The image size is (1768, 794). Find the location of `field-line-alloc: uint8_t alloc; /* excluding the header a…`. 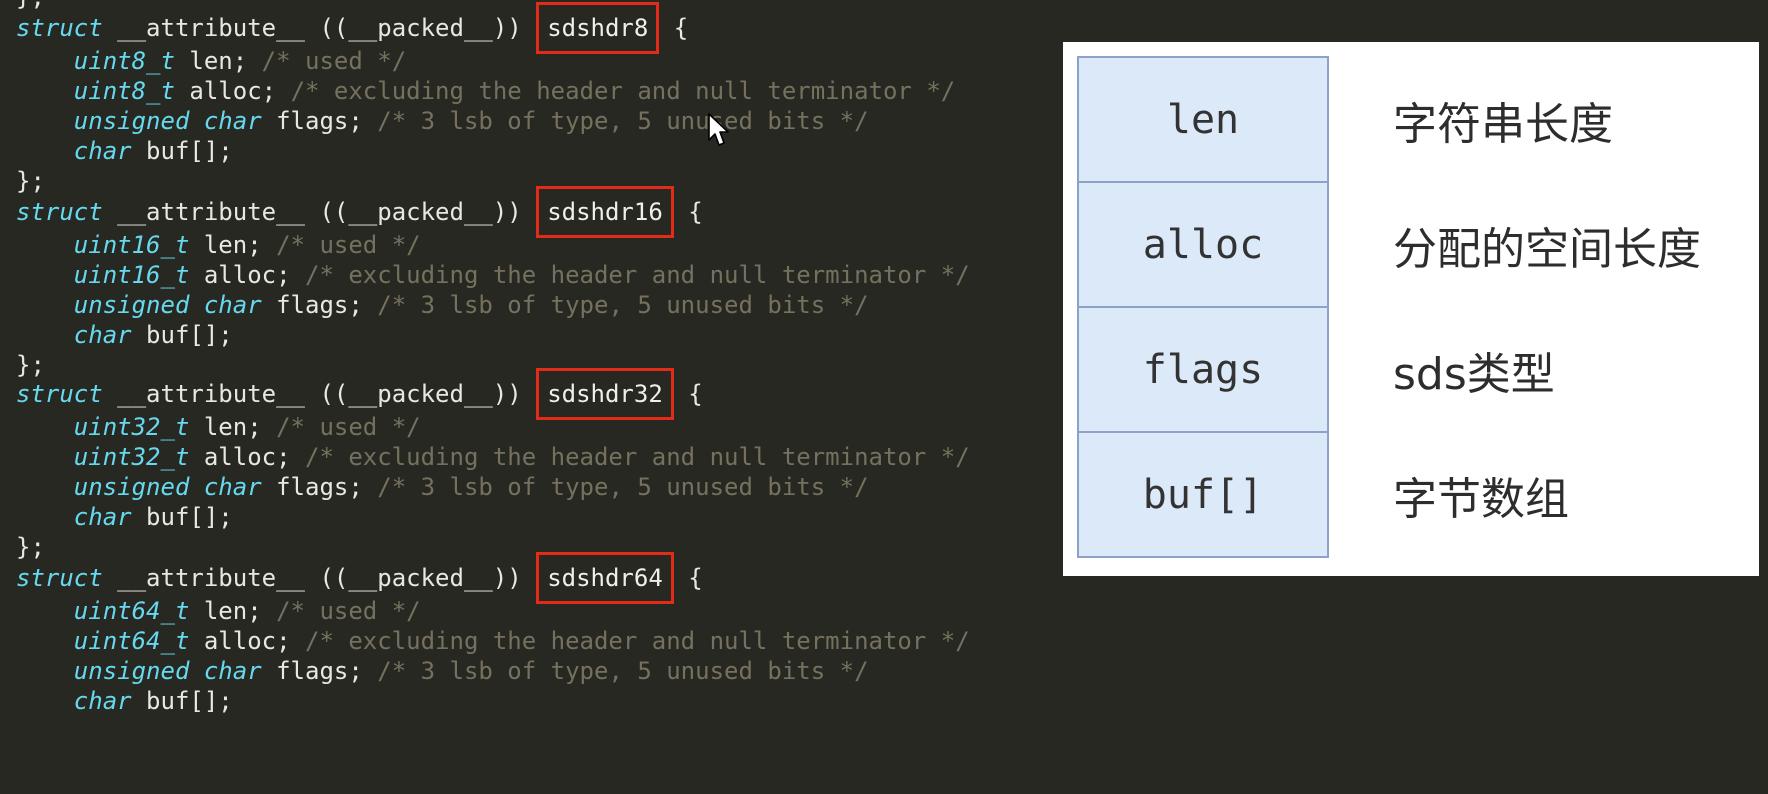

field-line-alloc: uint8_t alloc; /* excluding the header a… is located at coordinates (514, 91).